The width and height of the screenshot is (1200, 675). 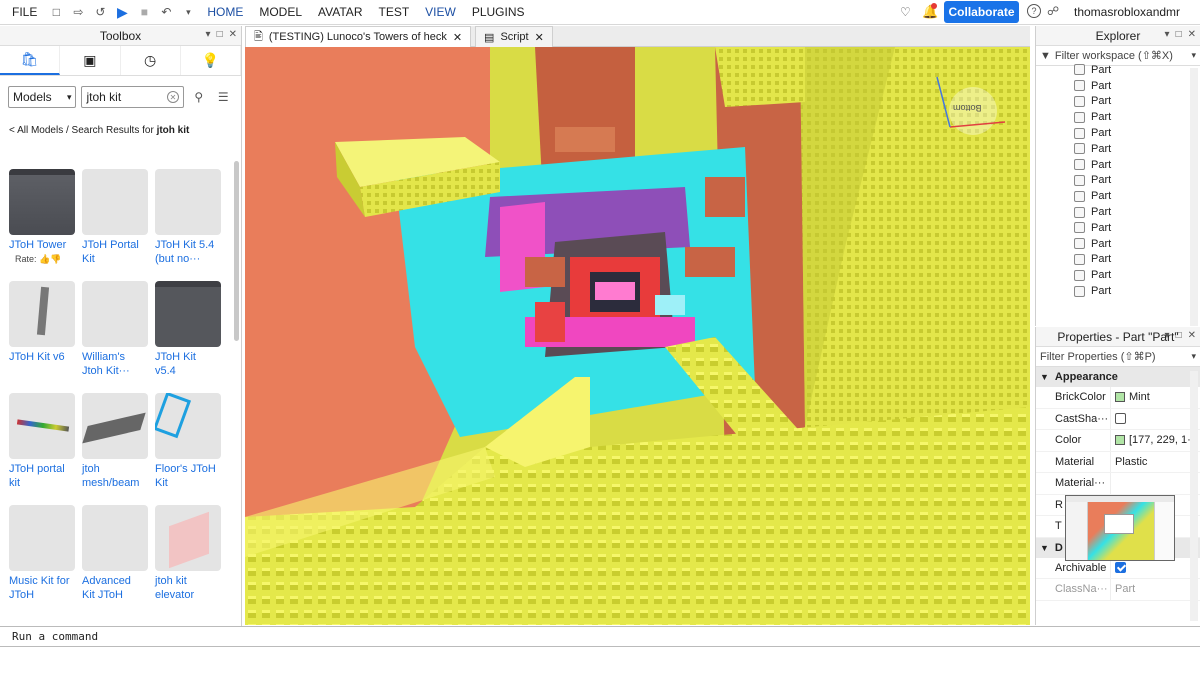 I want to click on filter-sliders-icon: ☰, so click(x=223, y=97).